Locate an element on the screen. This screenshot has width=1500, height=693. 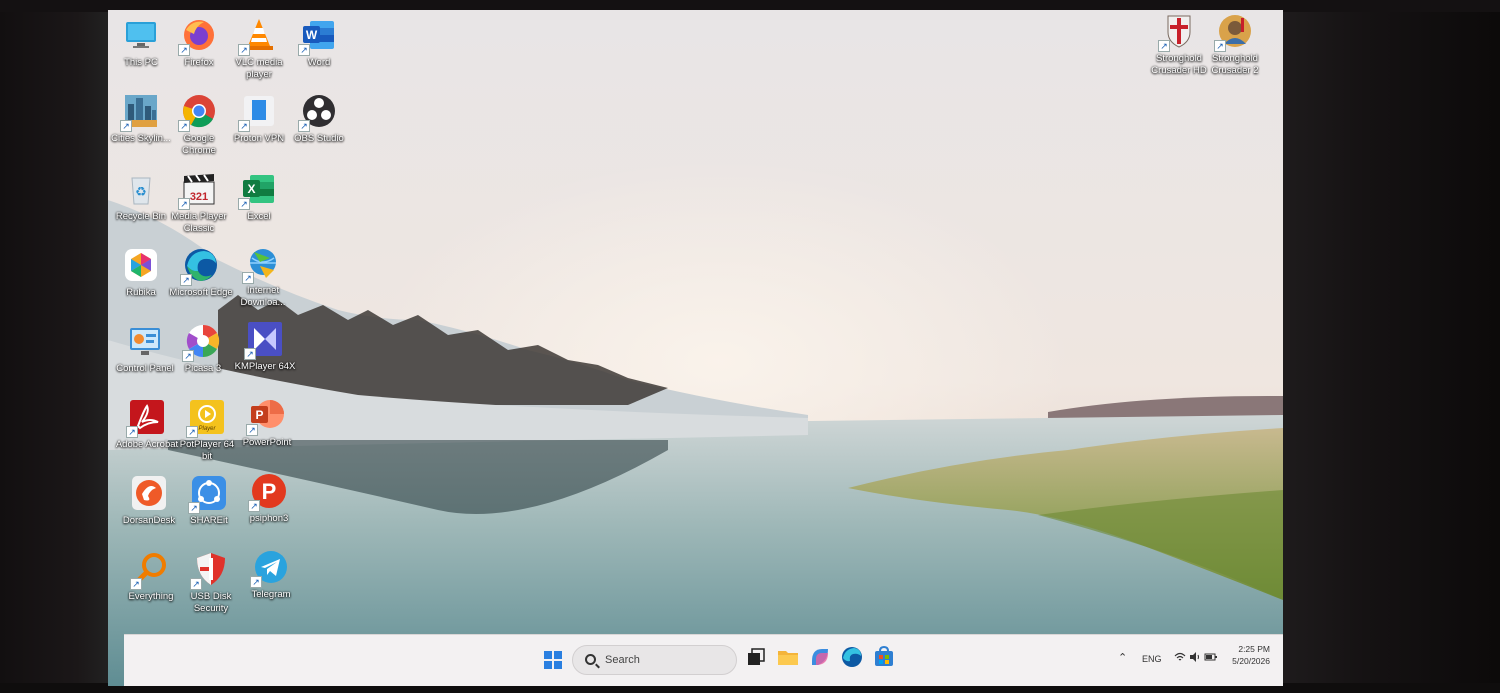
icon-label: Adobe Acrobat is located at coordinates (147, 444).